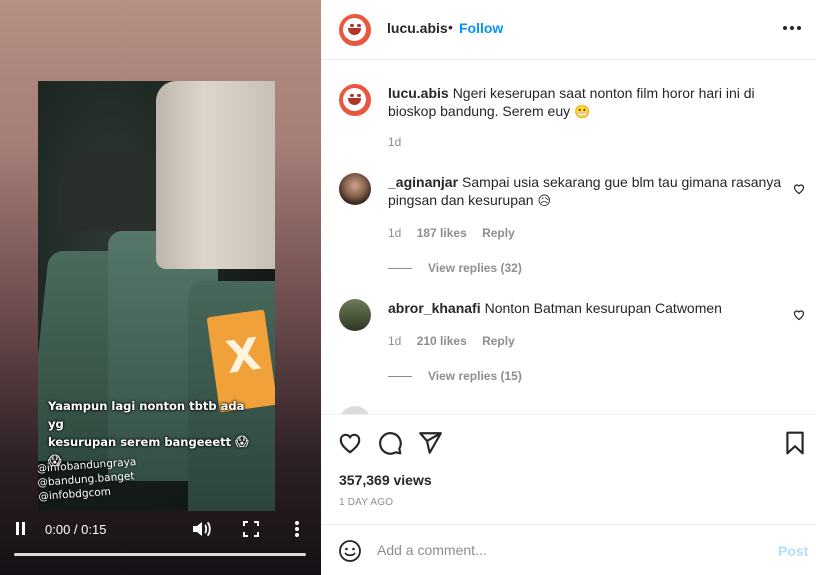  What do you see at coordinates (603, 308) in the screenshot?
I see `comment-text: Nonton Batman kesurupan Catwomen` at bounding box center [603, 308].